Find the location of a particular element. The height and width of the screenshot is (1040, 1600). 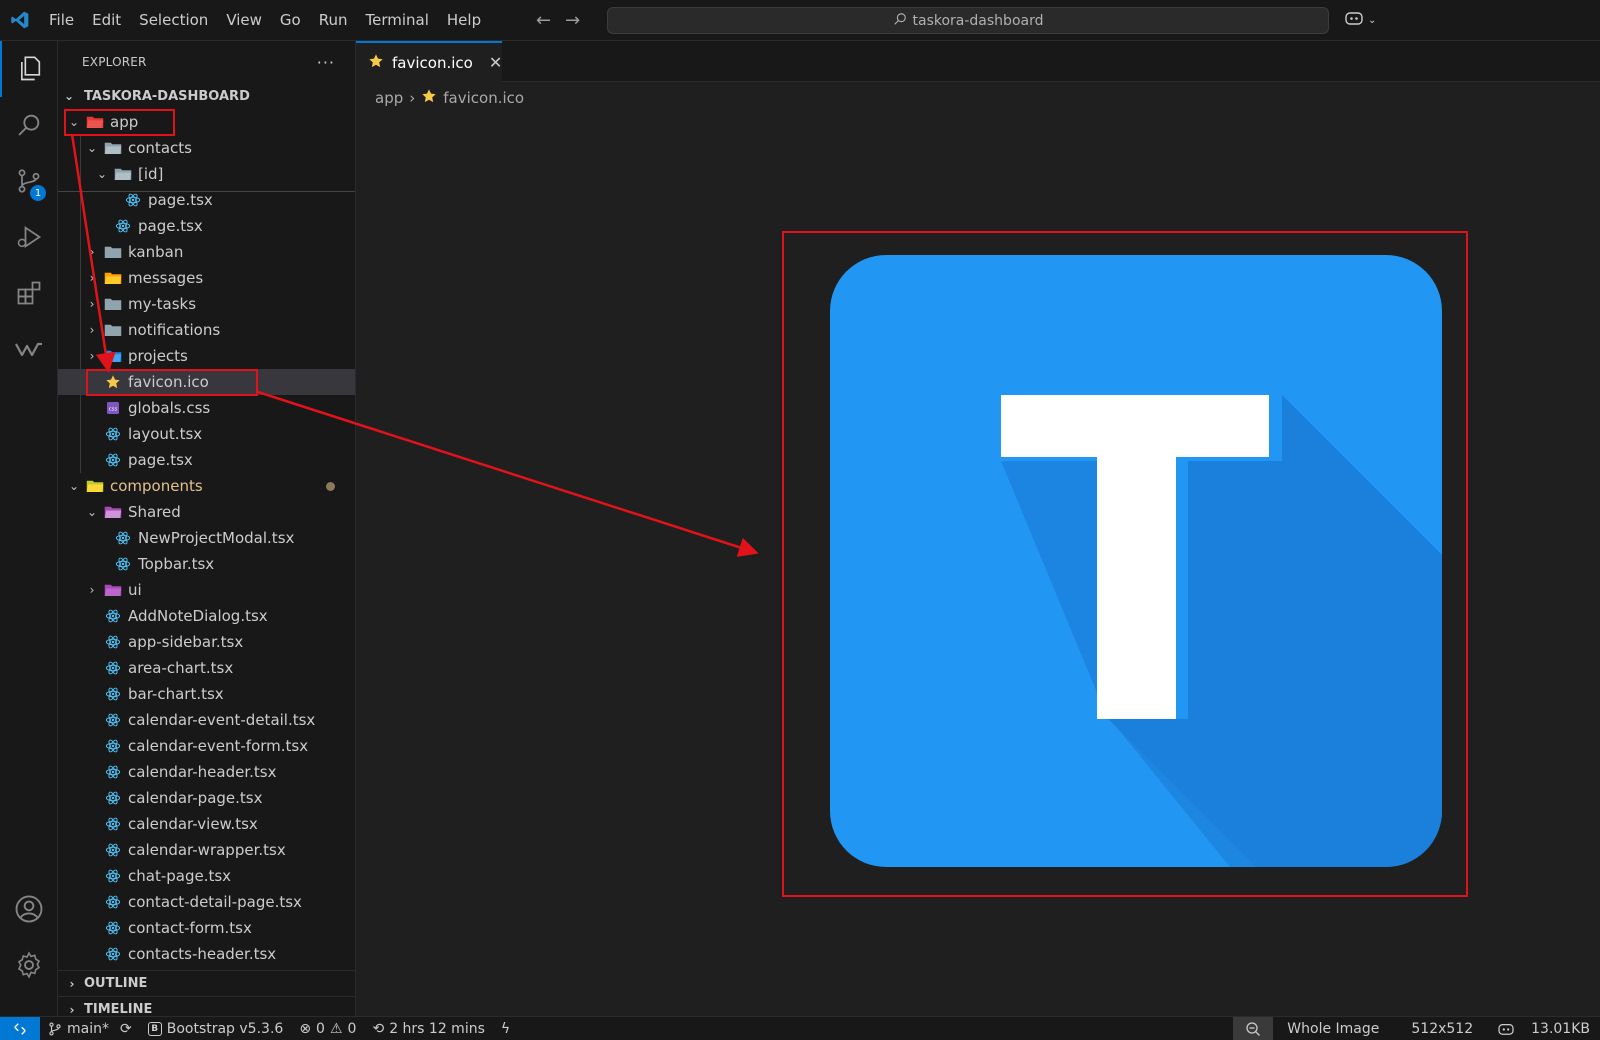

warning-count: 0 is located at coordinates (352, 1028).